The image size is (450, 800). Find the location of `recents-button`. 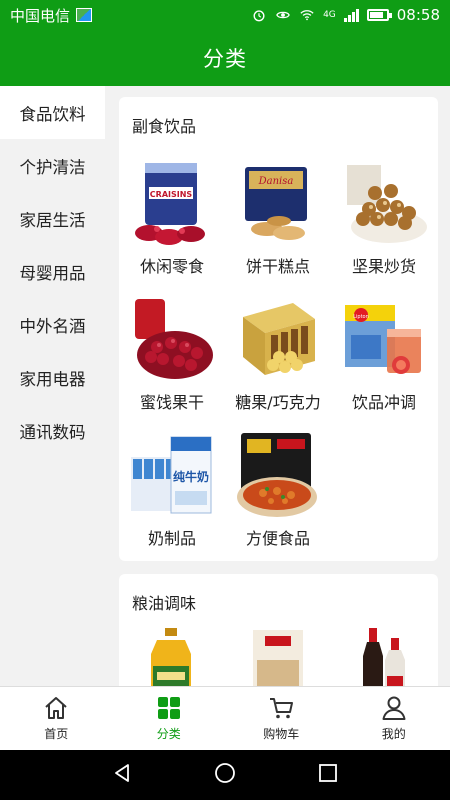

recents-button is located at coordinates (328, 775).